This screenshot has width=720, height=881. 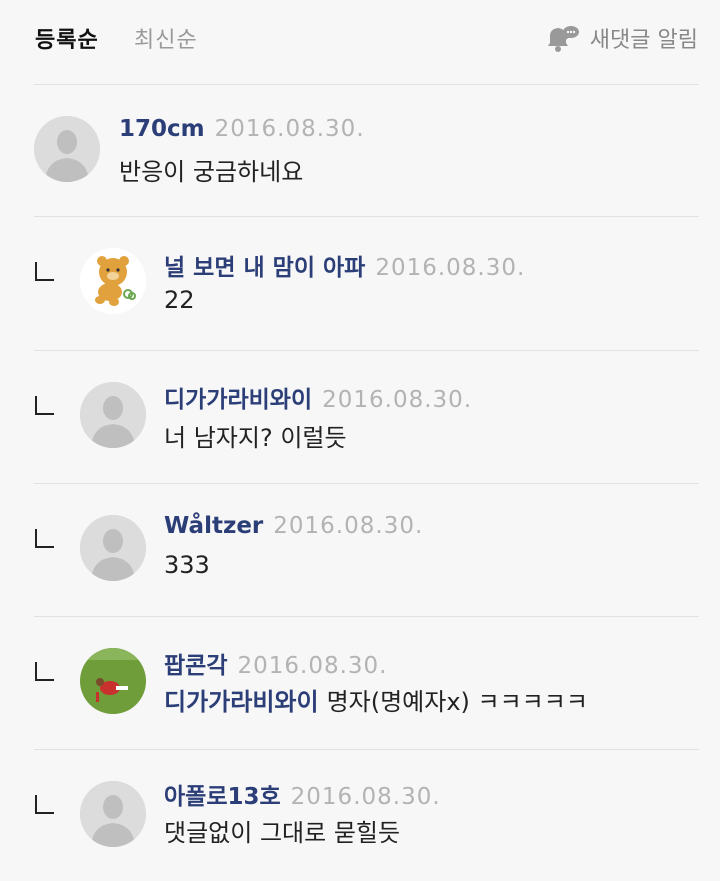 What do you see at coordinates (67, 38) in the screenshot?
I see `sort-by-registered-tab: 등록순` at bounding box center [67, 38].